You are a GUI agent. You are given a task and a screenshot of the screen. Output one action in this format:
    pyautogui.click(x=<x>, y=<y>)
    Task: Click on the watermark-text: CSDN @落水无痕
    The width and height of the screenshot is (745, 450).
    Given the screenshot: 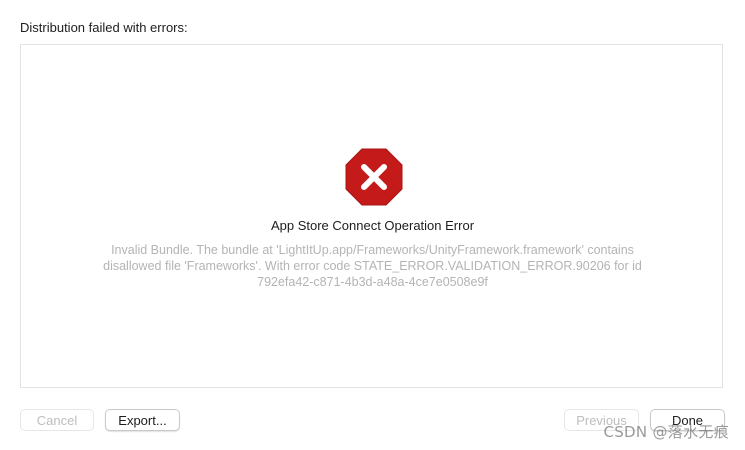 What is the action you would take?
    pyautogui.click(x=666, y=432)
    